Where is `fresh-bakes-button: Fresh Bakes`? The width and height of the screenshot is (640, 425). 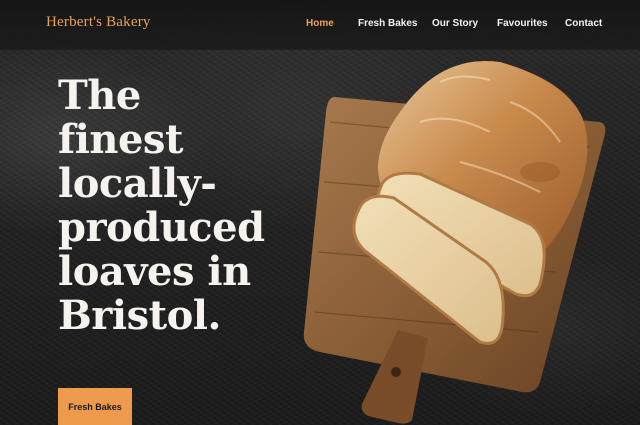
fresh-bakes-button: Fresh Bakes is located at coordinates (95, 406).